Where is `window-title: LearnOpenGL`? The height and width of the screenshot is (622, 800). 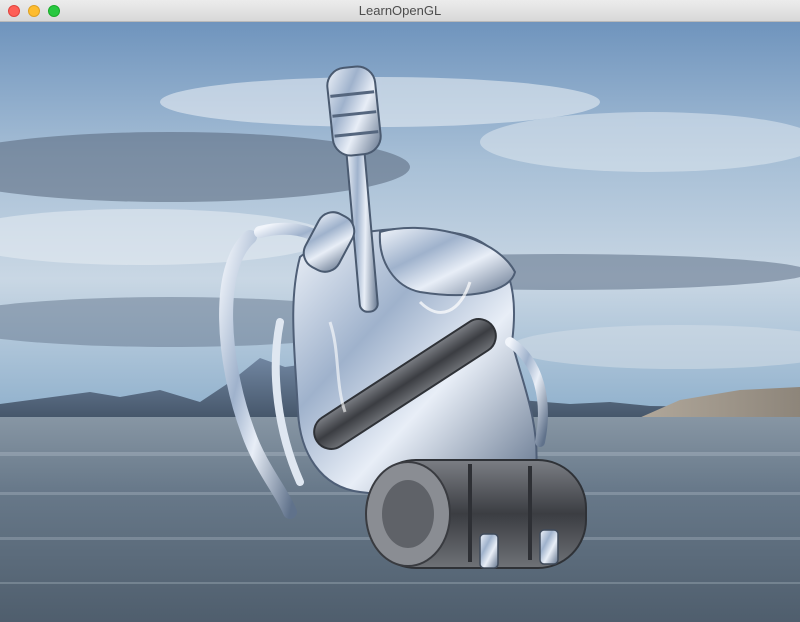
window-title: LearnOpenGL is located at coordinates (400, 10).